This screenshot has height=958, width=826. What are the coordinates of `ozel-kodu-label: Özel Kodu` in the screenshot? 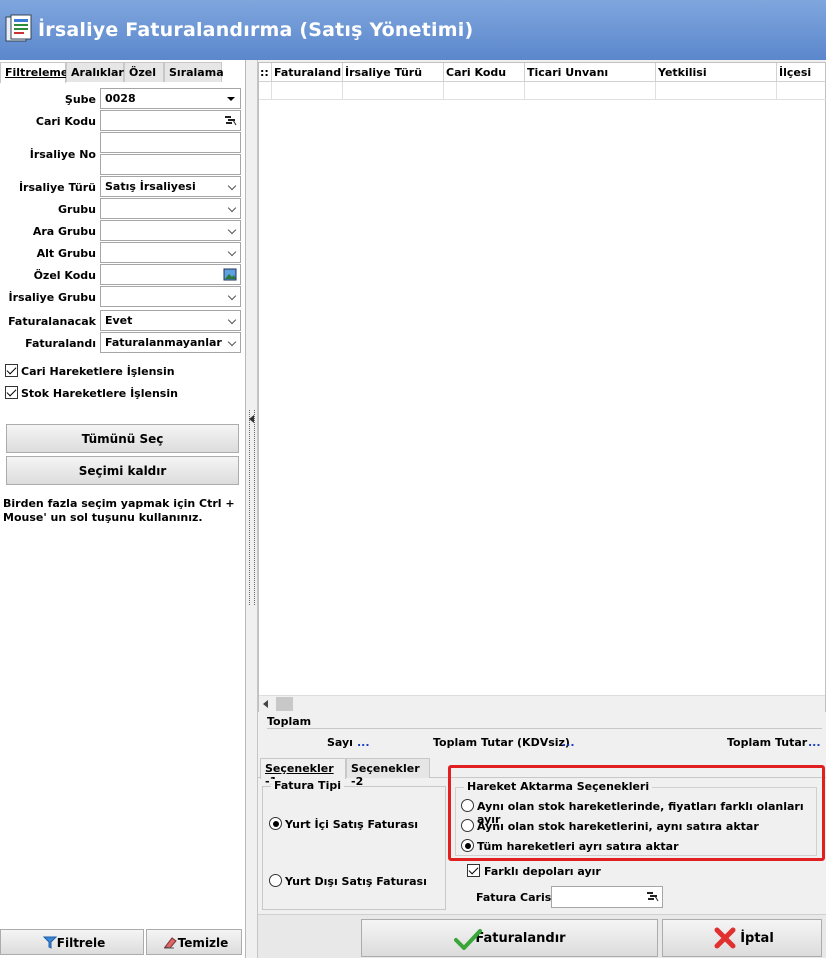 It's located at (64, 275).